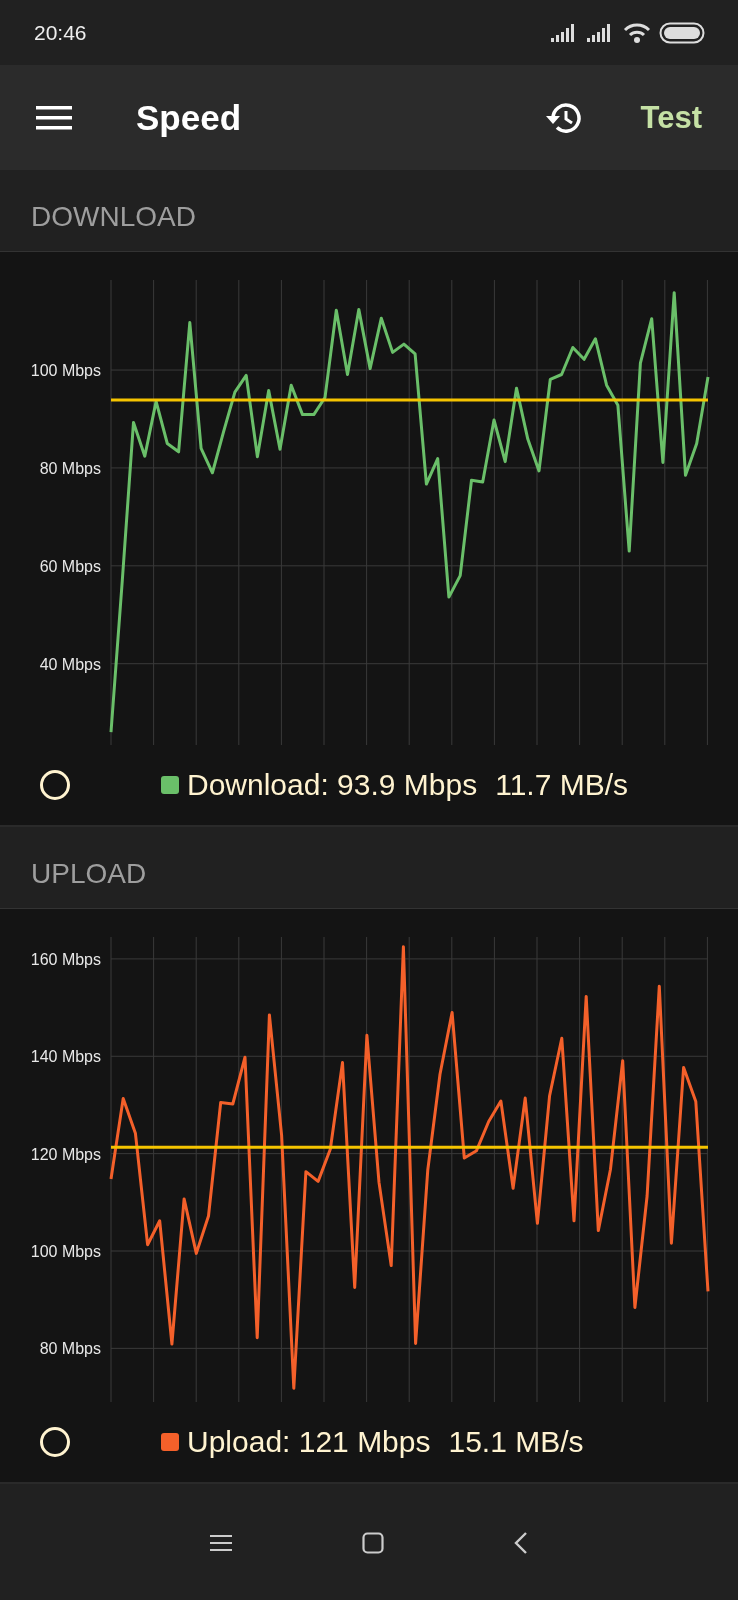 This screenshot has height=1600, width=738. What do you see at coordinates (113, 216) in the screenshot?
I see `section-heading: DOWNLOAD` at bounding box center [113, 216].